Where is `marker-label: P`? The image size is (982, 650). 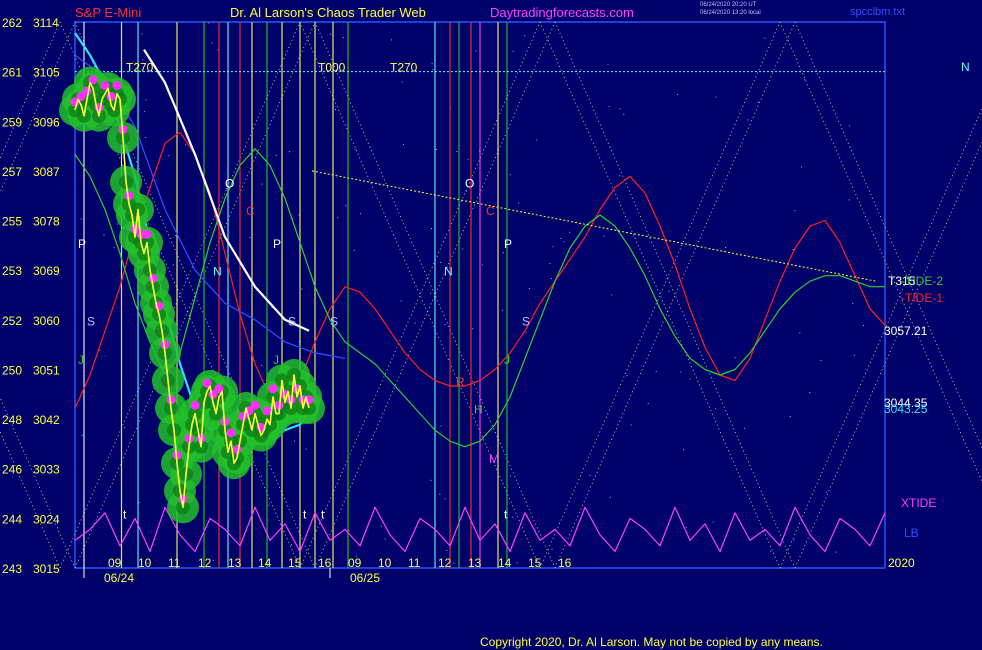 marker-label: P is located at coordinates (277, 244).